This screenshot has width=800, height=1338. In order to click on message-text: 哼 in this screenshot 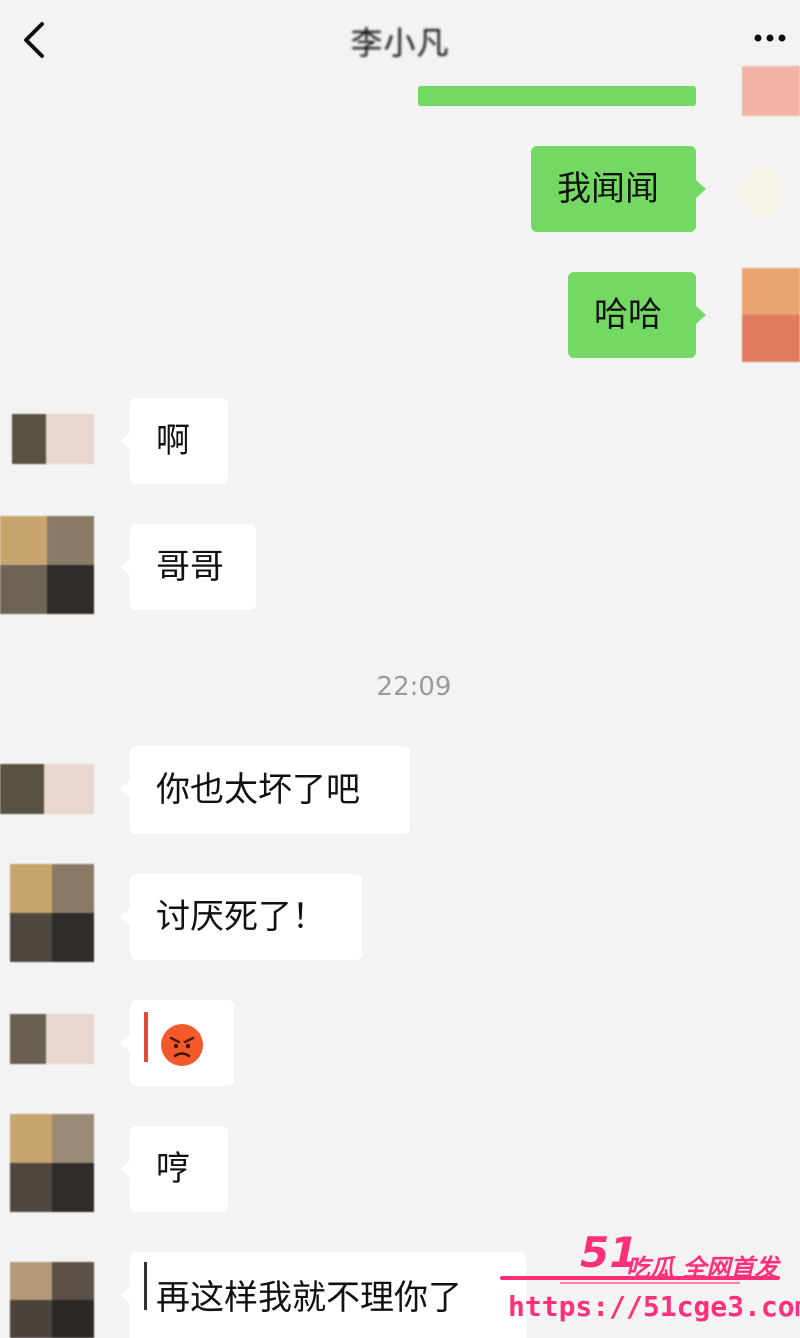, I will do `click(173, 1169)`.